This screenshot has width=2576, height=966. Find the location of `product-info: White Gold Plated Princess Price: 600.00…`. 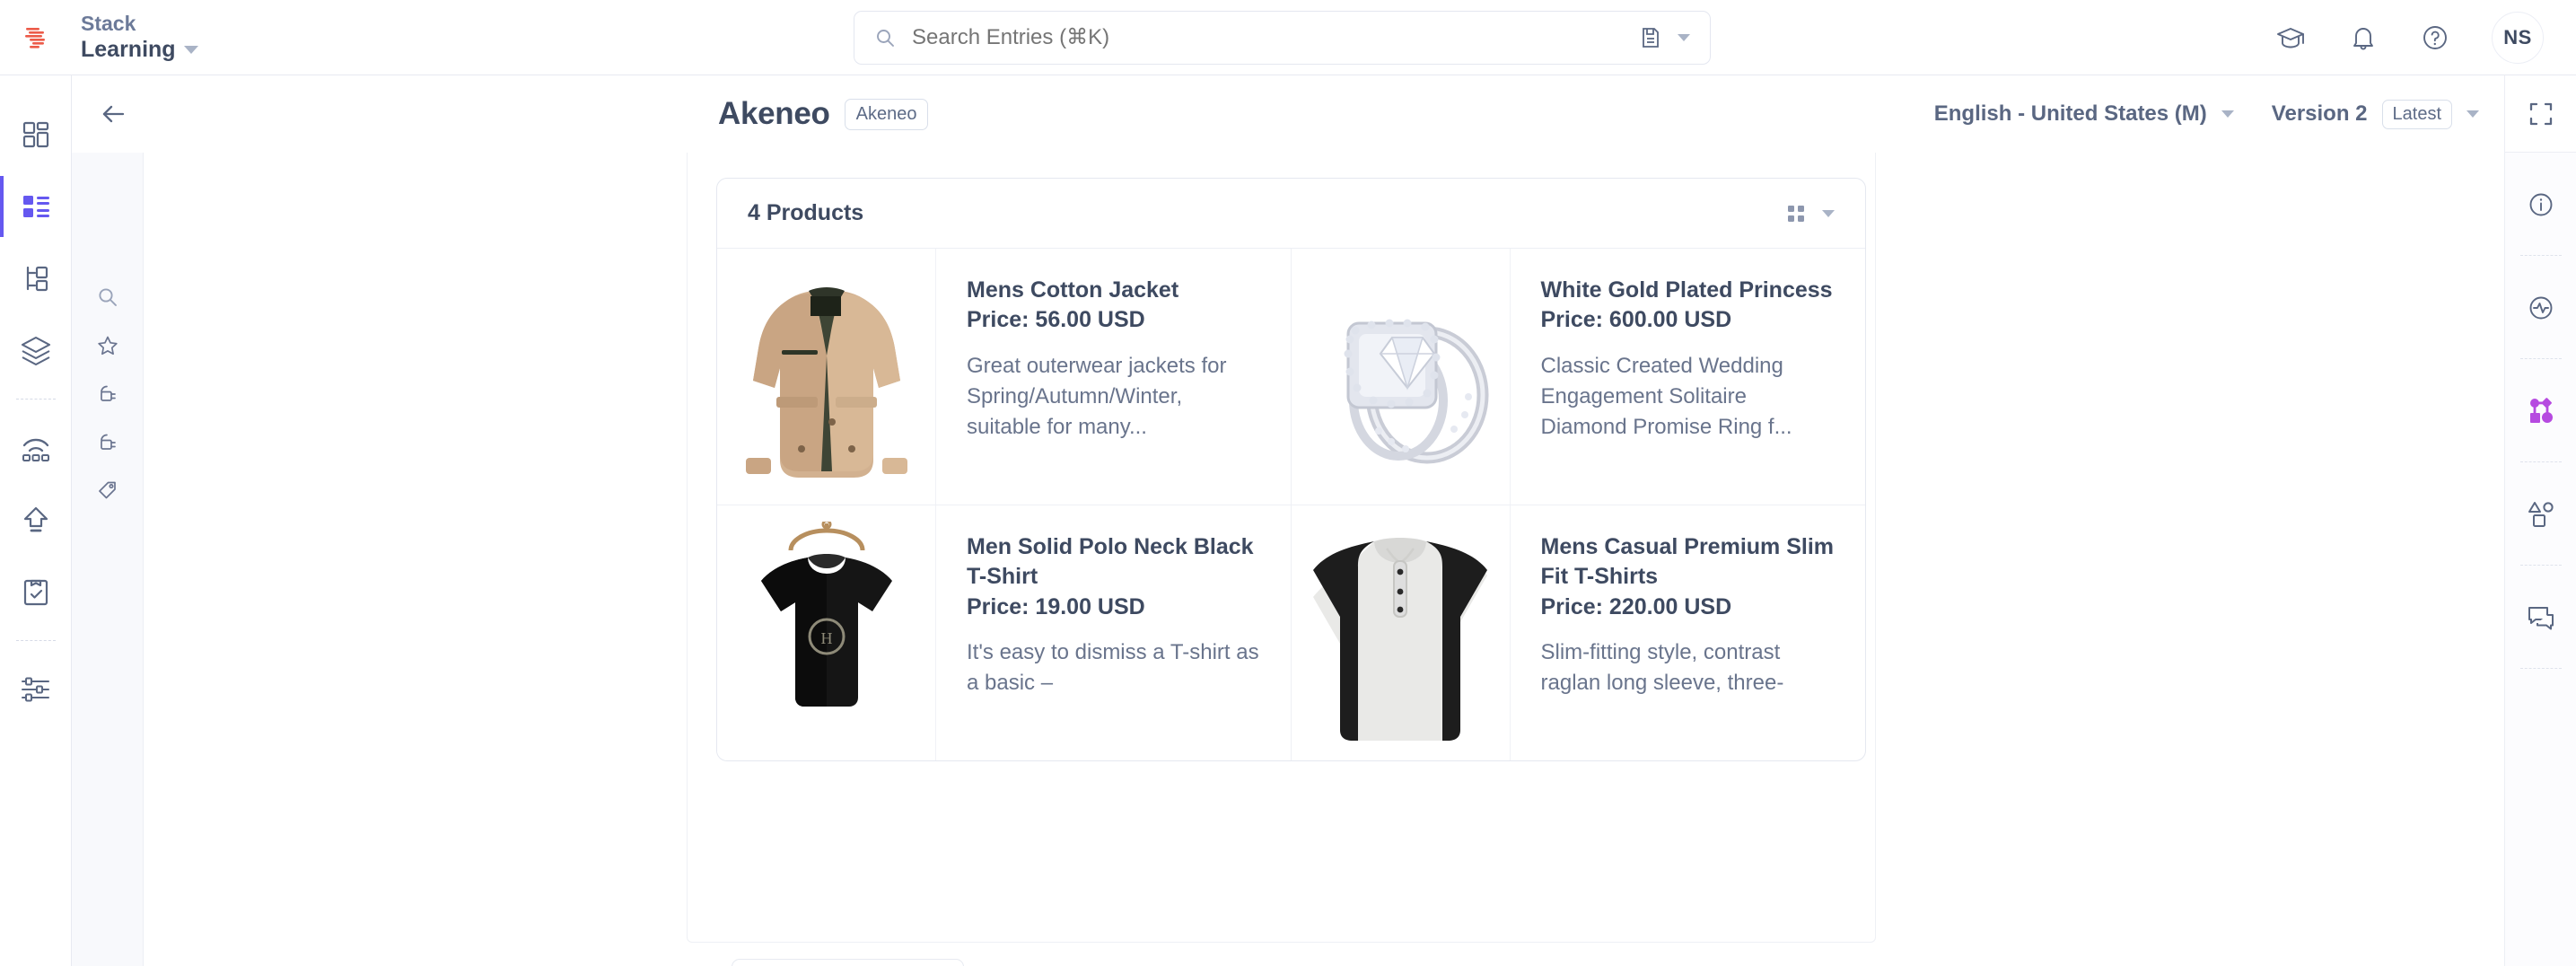

product-info: White Gold Plated Princess Price: 600.00… is located at coordinates (1688, 377).